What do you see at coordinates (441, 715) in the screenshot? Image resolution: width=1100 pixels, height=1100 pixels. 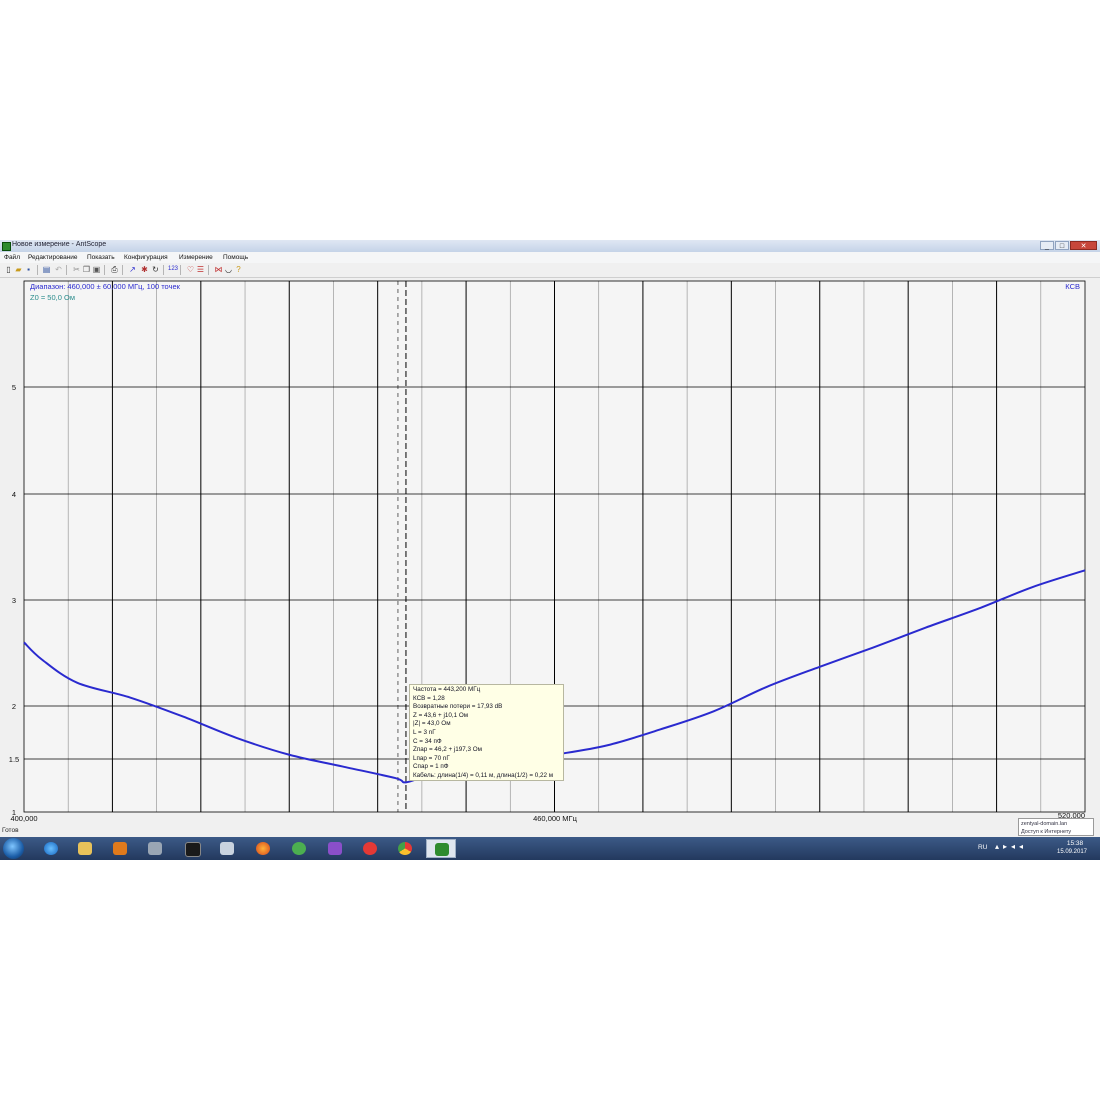 I see `readout-impedance: Z = 43,6 + j10,1 Ом` at bounding box center [441, 715].